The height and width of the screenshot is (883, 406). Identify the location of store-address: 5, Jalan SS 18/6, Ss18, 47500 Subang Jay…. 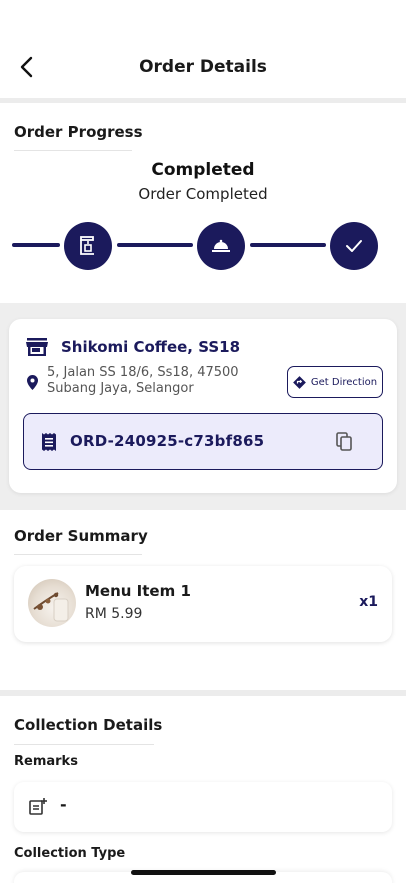
(152, 381).